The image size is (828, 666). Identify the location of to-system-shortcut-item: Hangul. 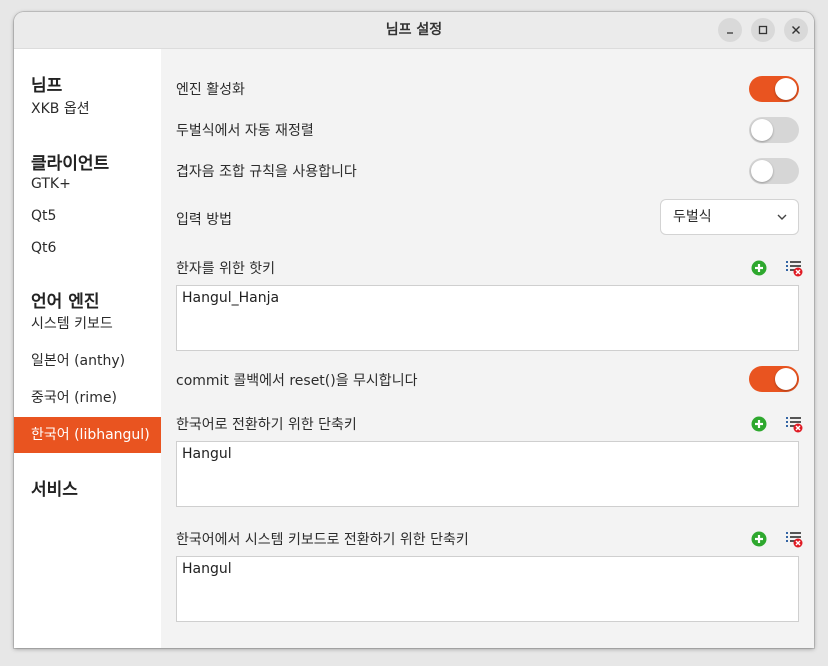
(207, 569).